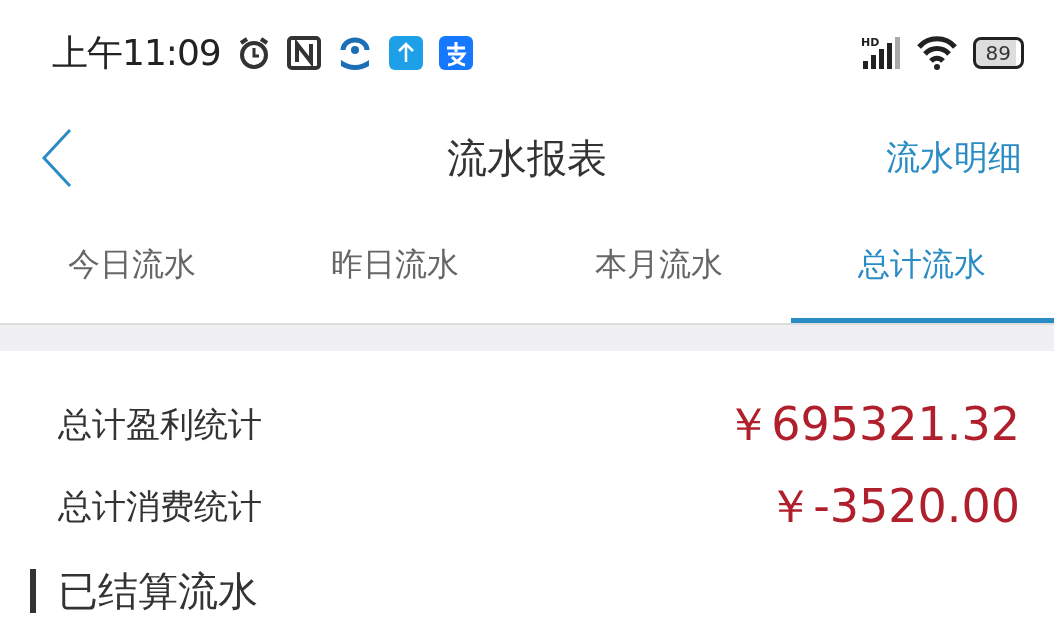  I want to click on battery-icon: 89, so click(998, 52).